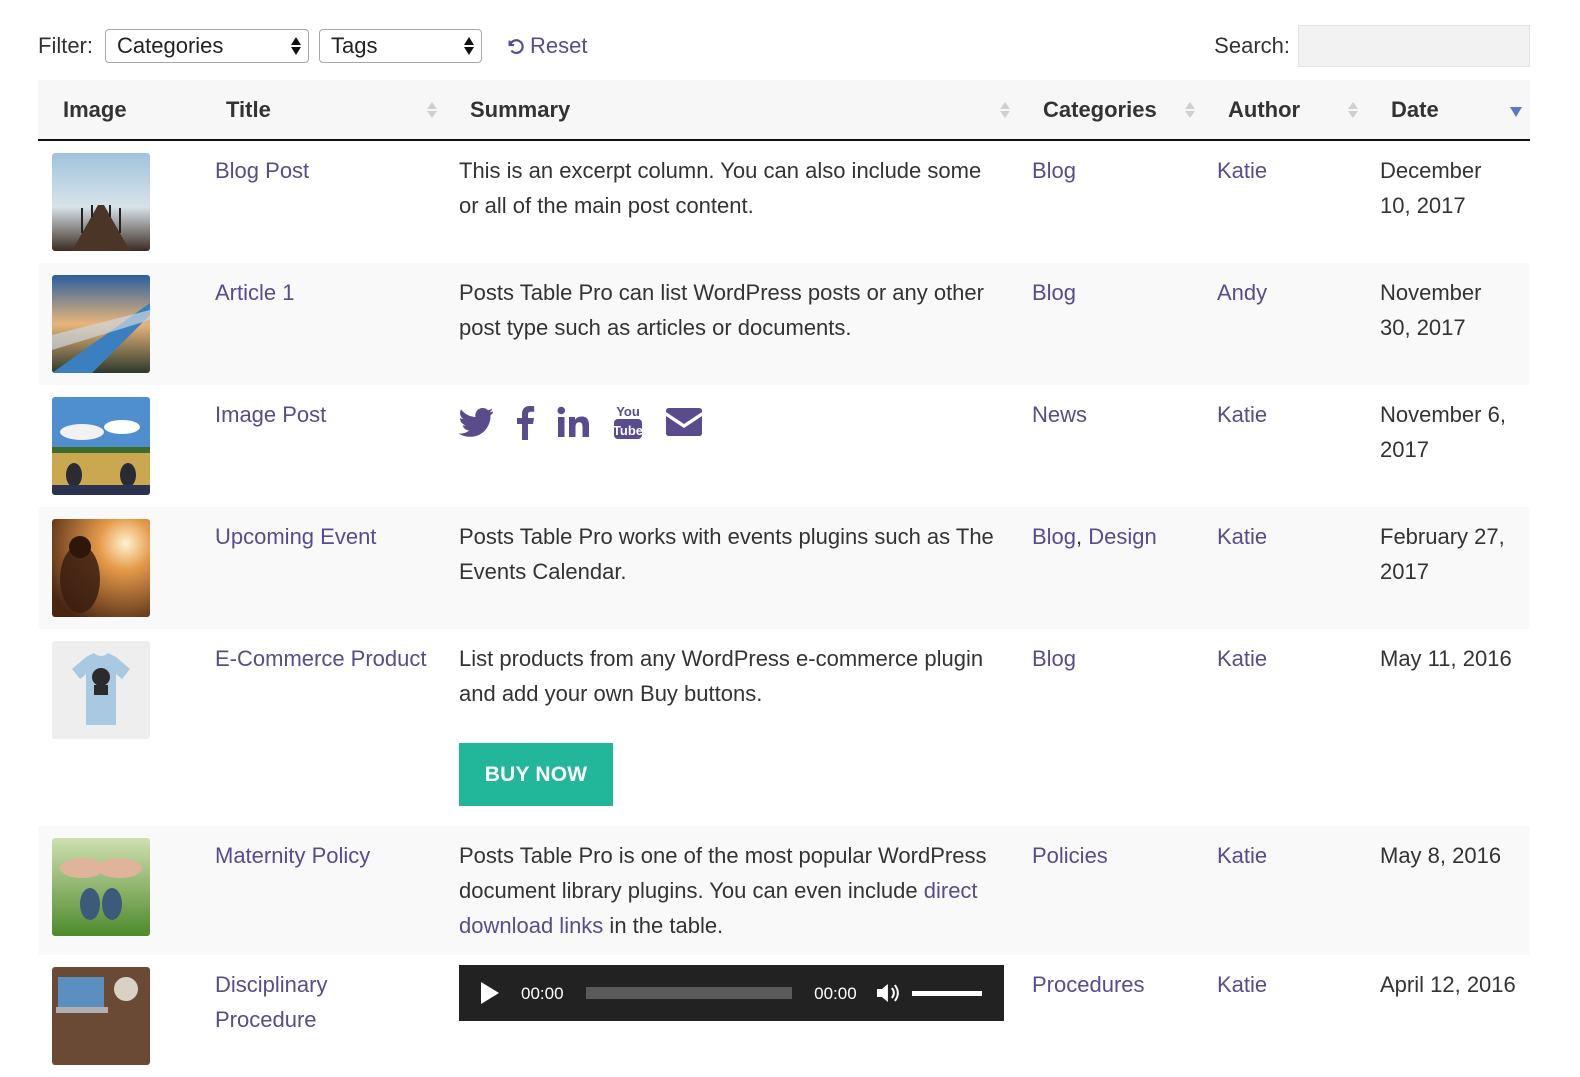 This screenshot has height=1077, width=1580. I want to click on column-header-image: Image, so click(119, 110).